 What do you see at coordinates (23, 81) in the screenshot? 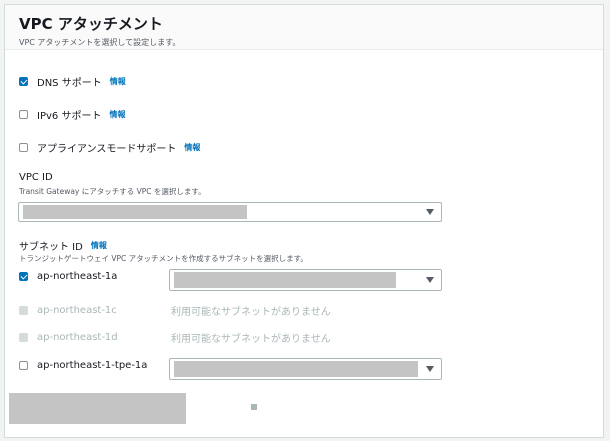
I see `dns-support-checkbox` at bounding box center [23, 81].